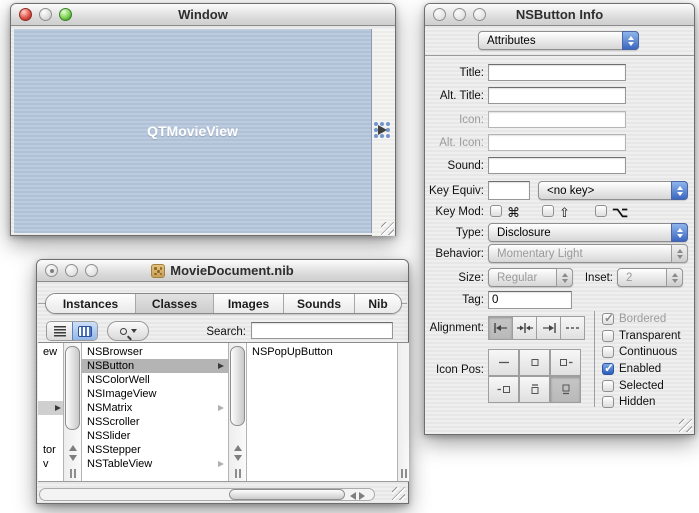 The width and height of the screenshot is (699, 513). What do you see at coordinates (318, 303) in the screenshot?
I see `tab-sounds: Sounds` at bounding box center [318, 303].